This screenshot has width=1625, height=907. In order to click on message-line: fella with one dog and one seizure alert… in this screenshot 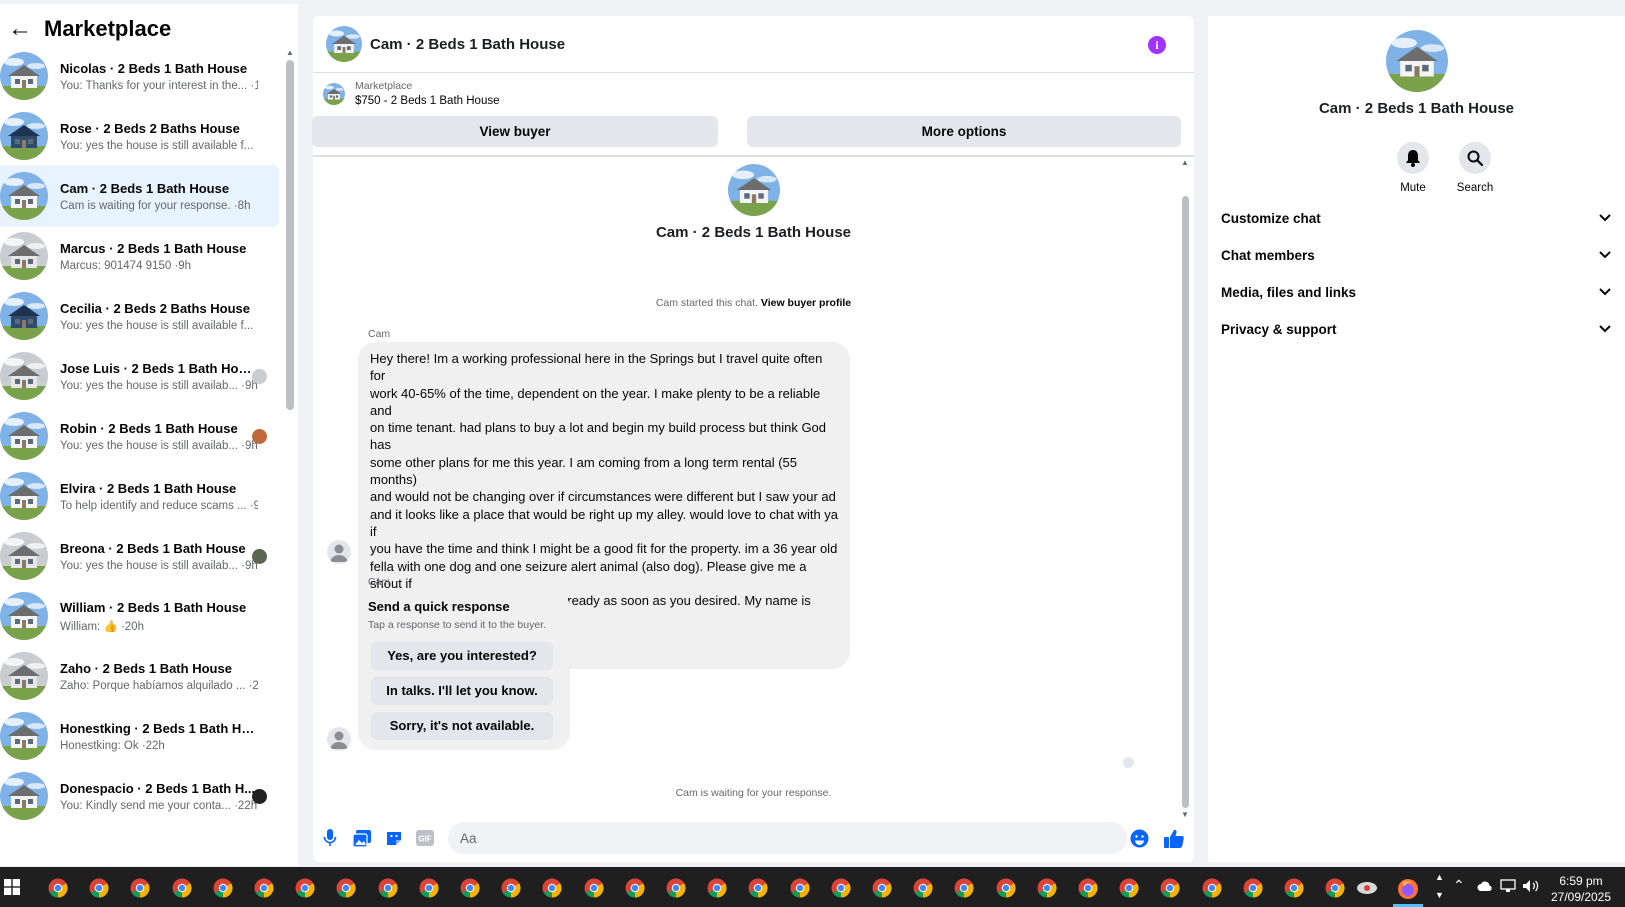, I will do `click(588, 574)`.